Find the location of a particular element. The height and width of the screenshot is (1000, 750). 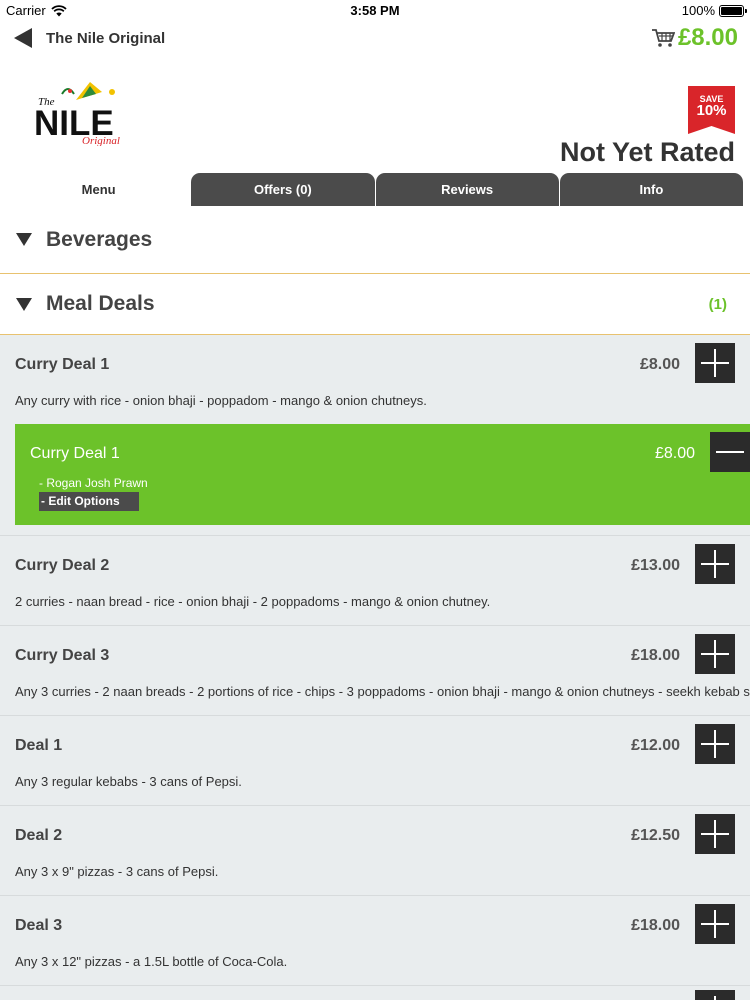

cart-total: £8.00 is located at coordinates (707, 37).